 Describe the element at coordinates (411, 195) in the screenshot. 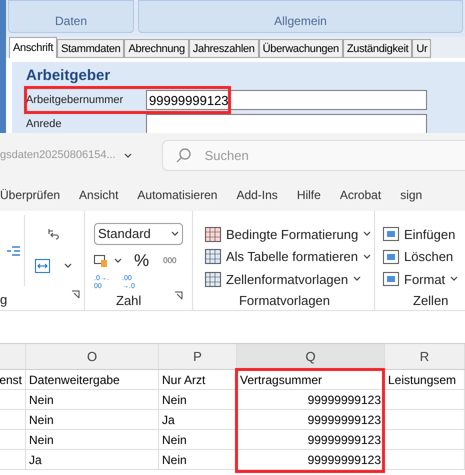

I see `menu-item: sign` at that location.